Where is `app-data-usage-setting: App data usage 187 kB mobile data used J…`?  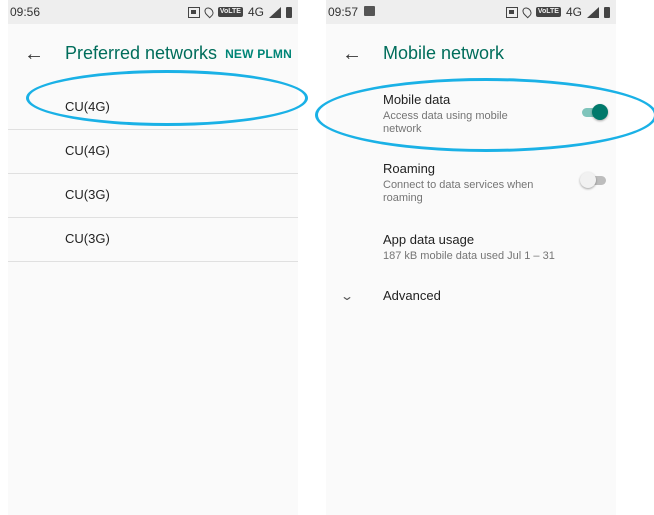 app-data-usage-setting: App data usage 187 kB mobile data used J… is located at coordinates (471, 250).